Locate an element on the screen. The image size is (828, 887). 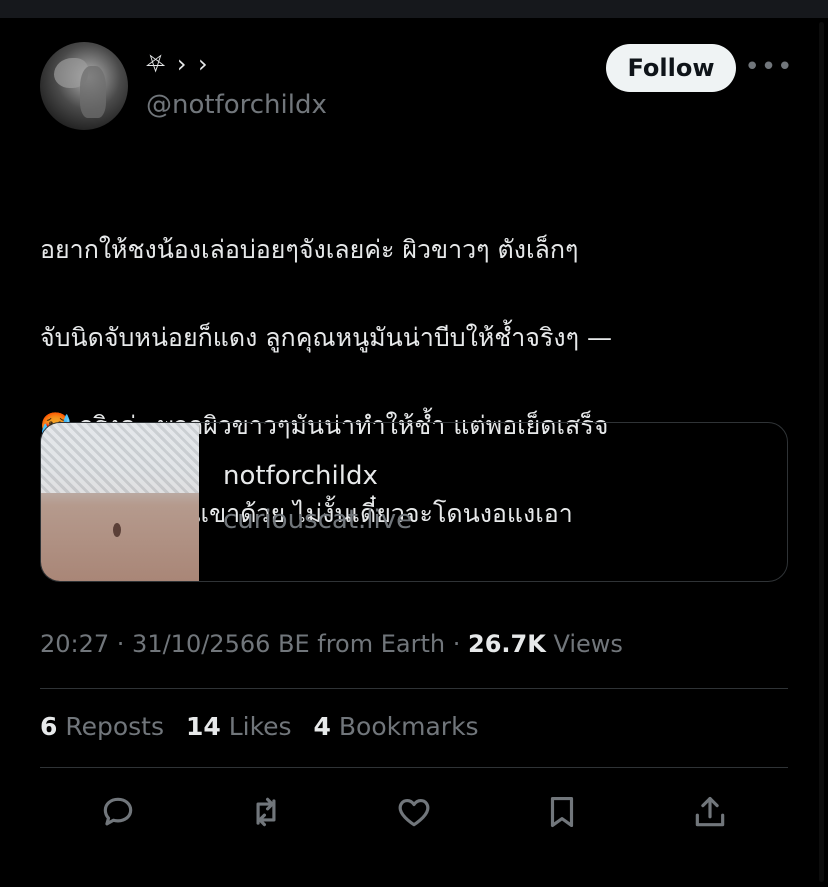
views-label: Views is located at coordinates (588, 644).